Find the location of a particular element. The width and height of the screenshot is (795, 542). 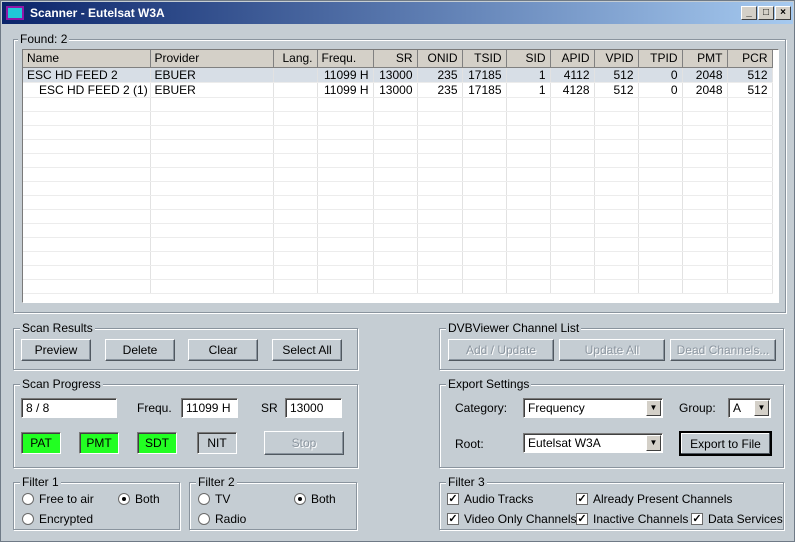

cell-name: ESC HD FEED 2 (1) is located at coordinates (87, 90).